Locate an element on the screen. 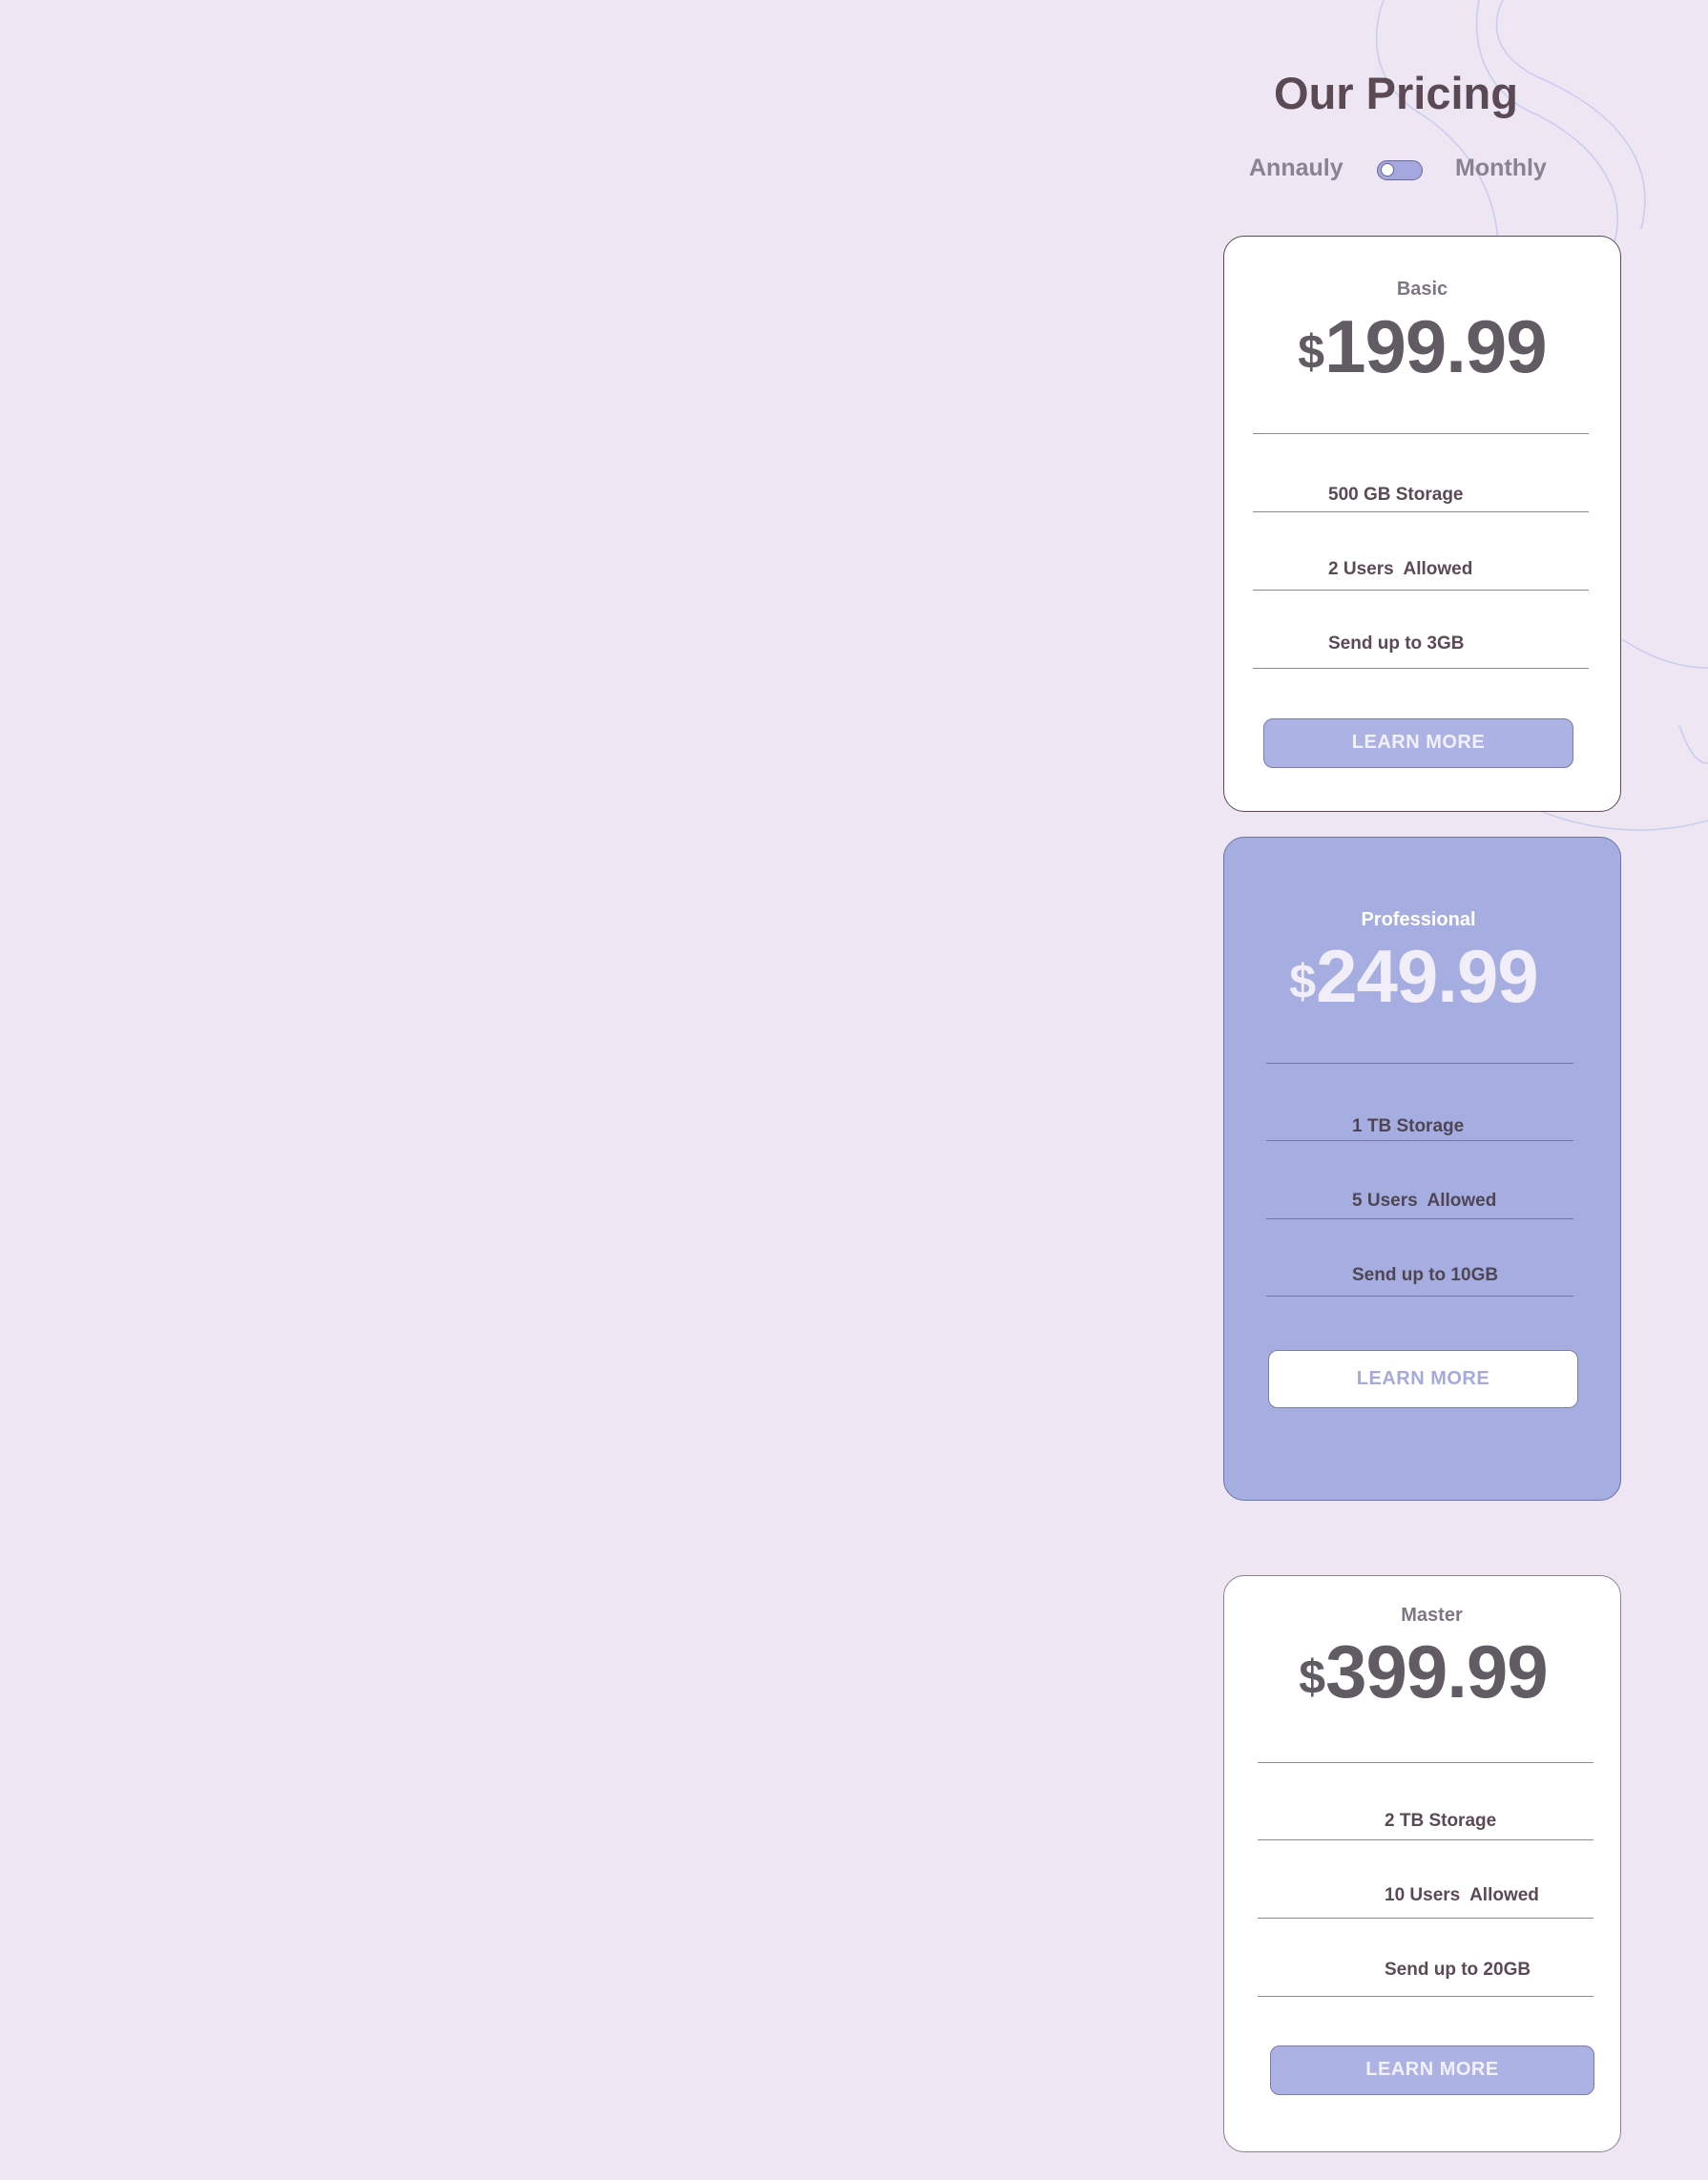  feature-users: 2 Users Allowed is located at coordinates (1400, 569).